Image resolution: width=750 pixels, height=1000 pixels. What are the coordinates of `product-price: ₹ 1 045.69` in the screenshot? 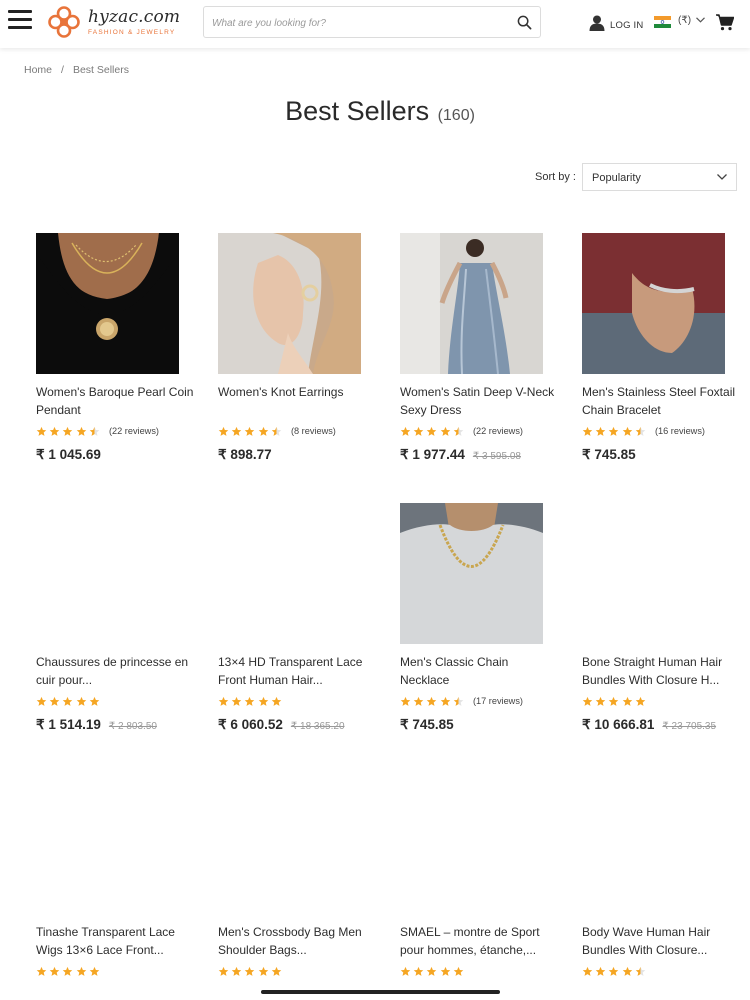 It's located at (68, 454).